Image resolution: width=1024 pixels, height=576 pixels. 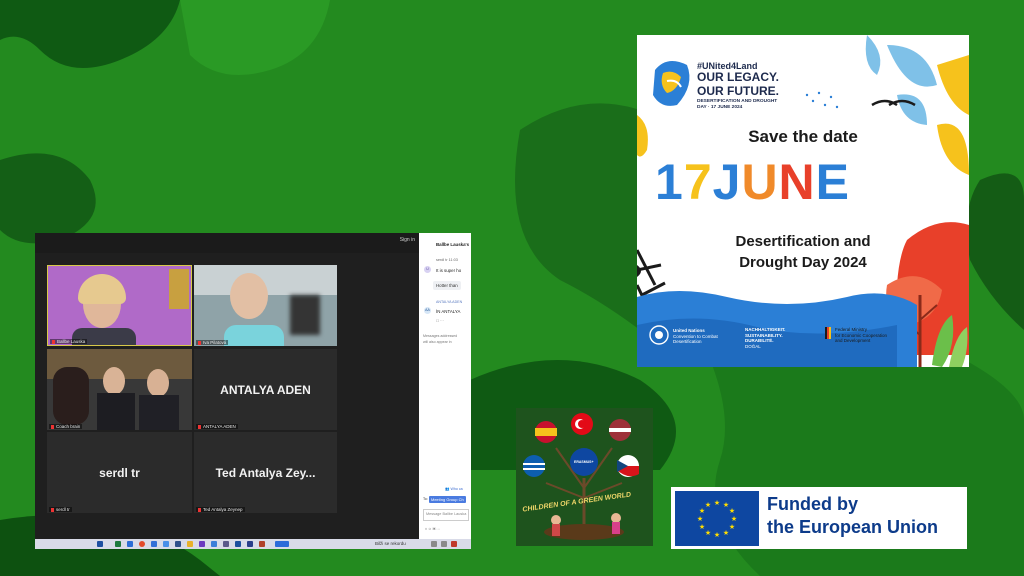 What do you see at coordinates (190, 544) in the screenshot?
I see `folder-icon` at bounding box center [190, 544].